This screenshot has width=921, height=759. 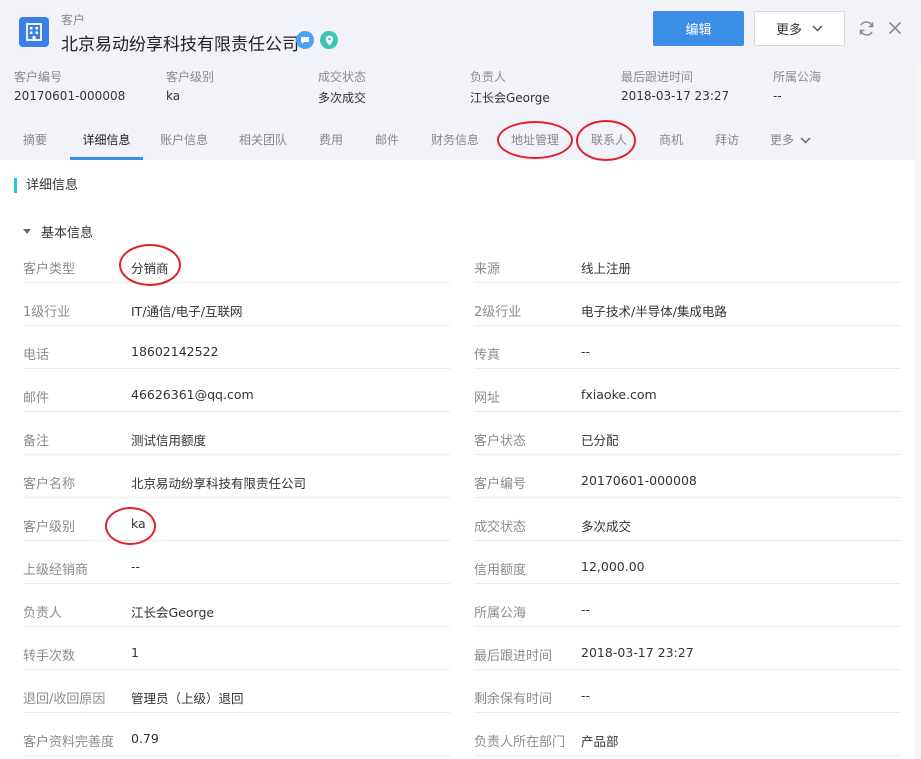 I want to click on field-value: 12,000.00, so click(x=613, y=566).